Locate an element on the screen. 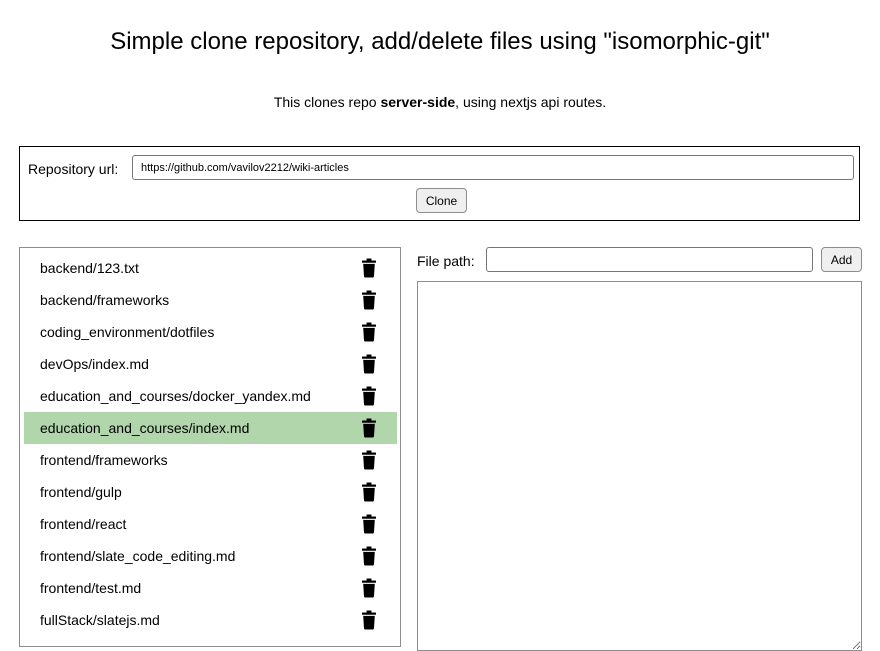  subtitle-prefix: This clones repo is located at coordinates (327, 102).